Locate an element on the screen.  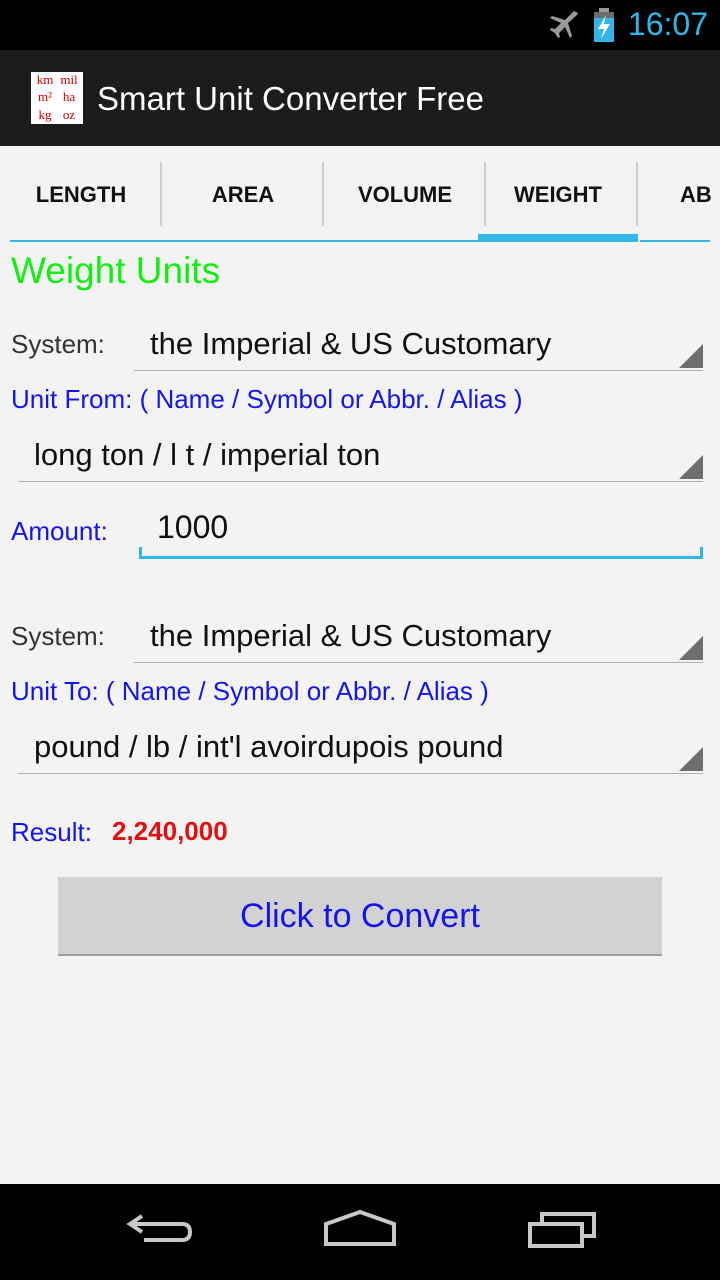
status-clock: 16:07 is located at coordinates (667, 24).